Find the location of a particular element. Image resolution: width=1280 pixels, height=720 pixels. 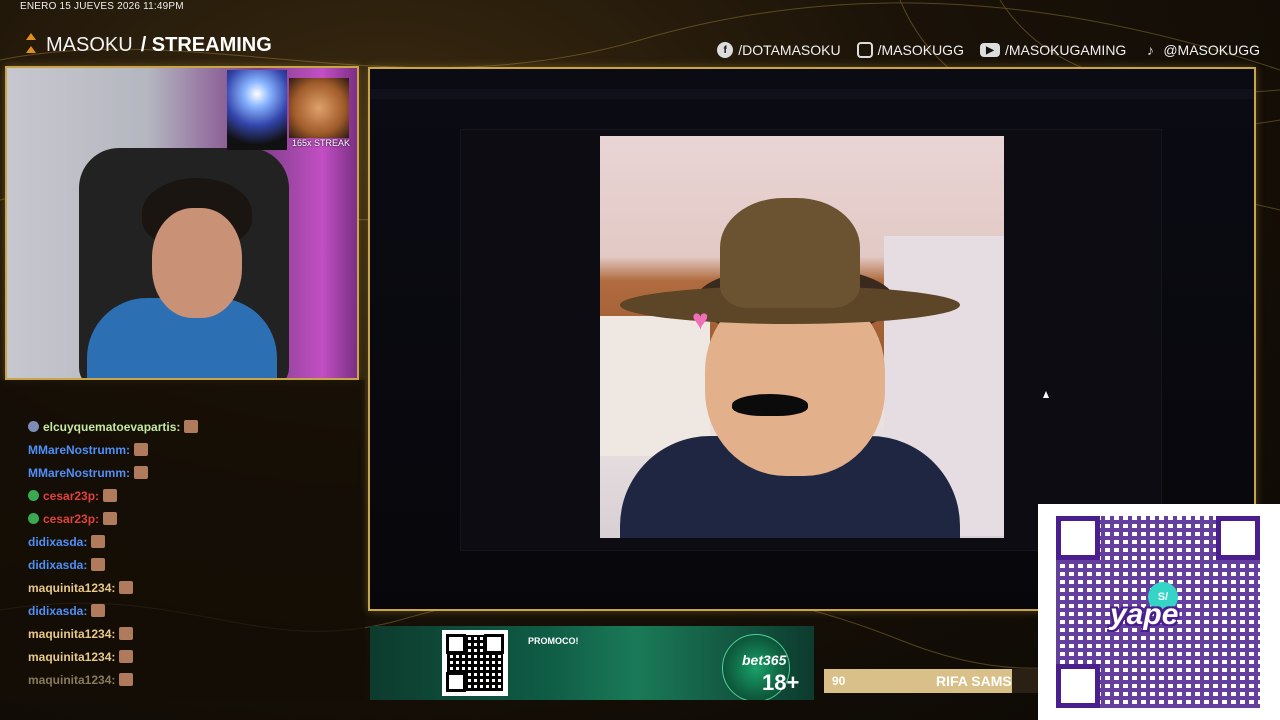

mustache-filter is located at coordinates (770, 405).